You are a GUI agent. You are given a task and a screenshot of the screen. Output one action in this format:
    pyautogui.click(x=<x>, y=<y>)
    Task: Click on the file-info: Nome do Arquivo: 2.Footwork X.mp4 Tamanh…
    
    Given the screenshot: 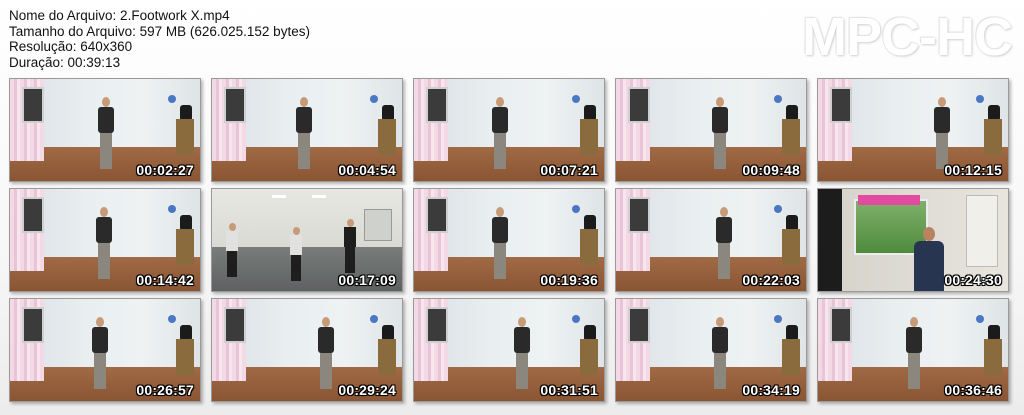 What is the action you would take?
    pyautogui.click(x=159, y=39)
    